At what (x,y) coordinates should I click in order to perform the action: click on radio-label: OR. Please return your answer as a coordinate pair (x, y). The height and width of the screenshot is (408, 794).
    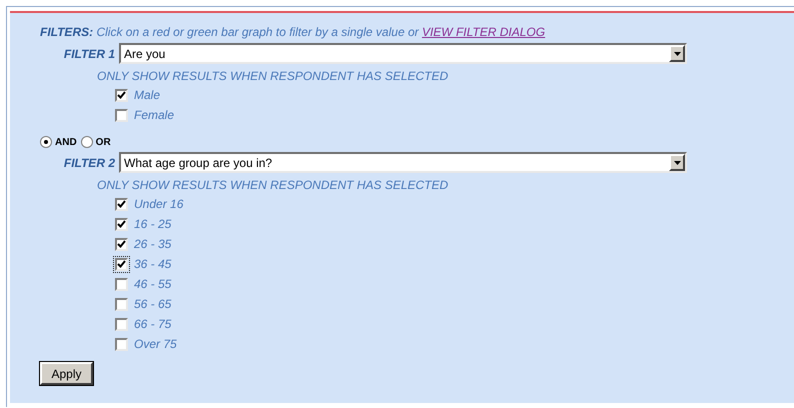
    Looking at the image, I should click on (103, 142).